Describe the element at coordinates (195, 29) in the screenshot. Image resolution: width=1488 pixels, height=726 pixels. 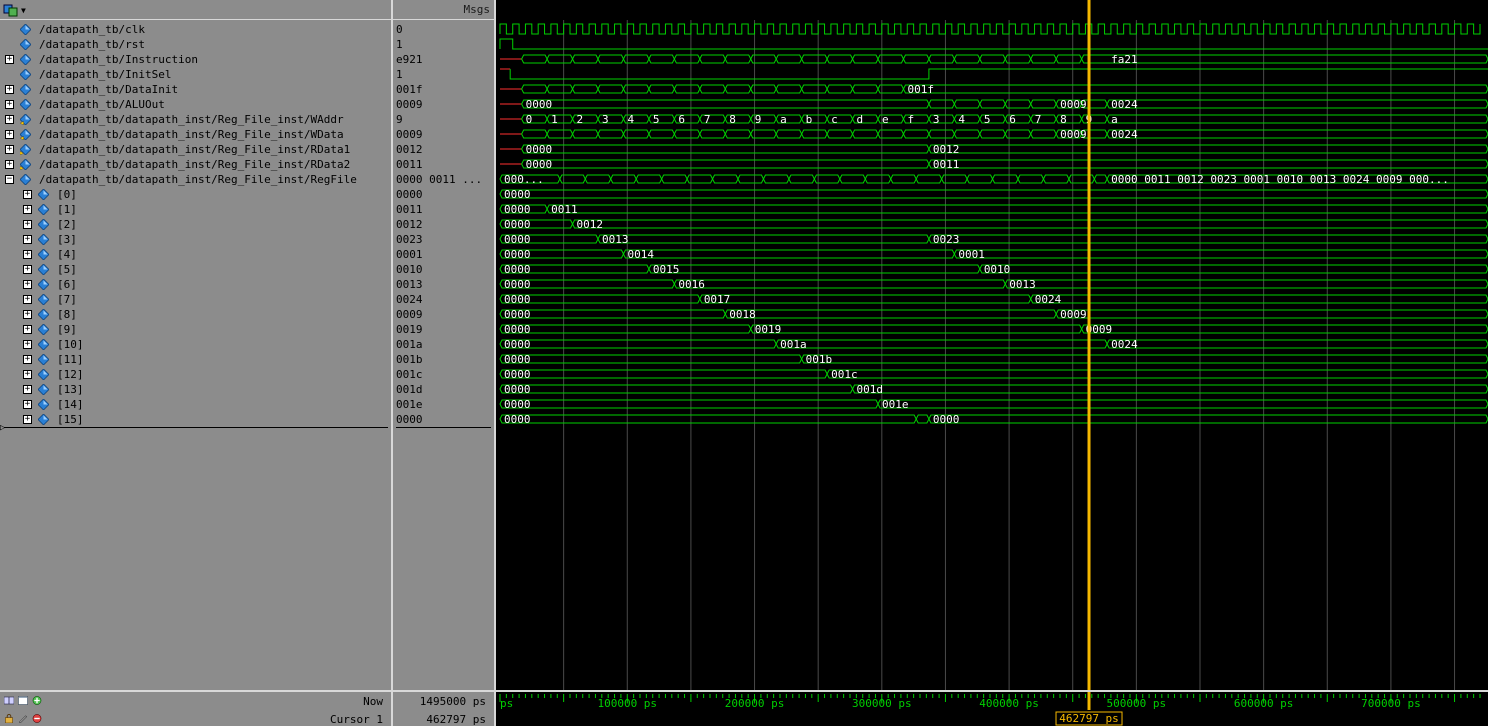
I see `signal-row: /datapath_tb/clk` at that location.